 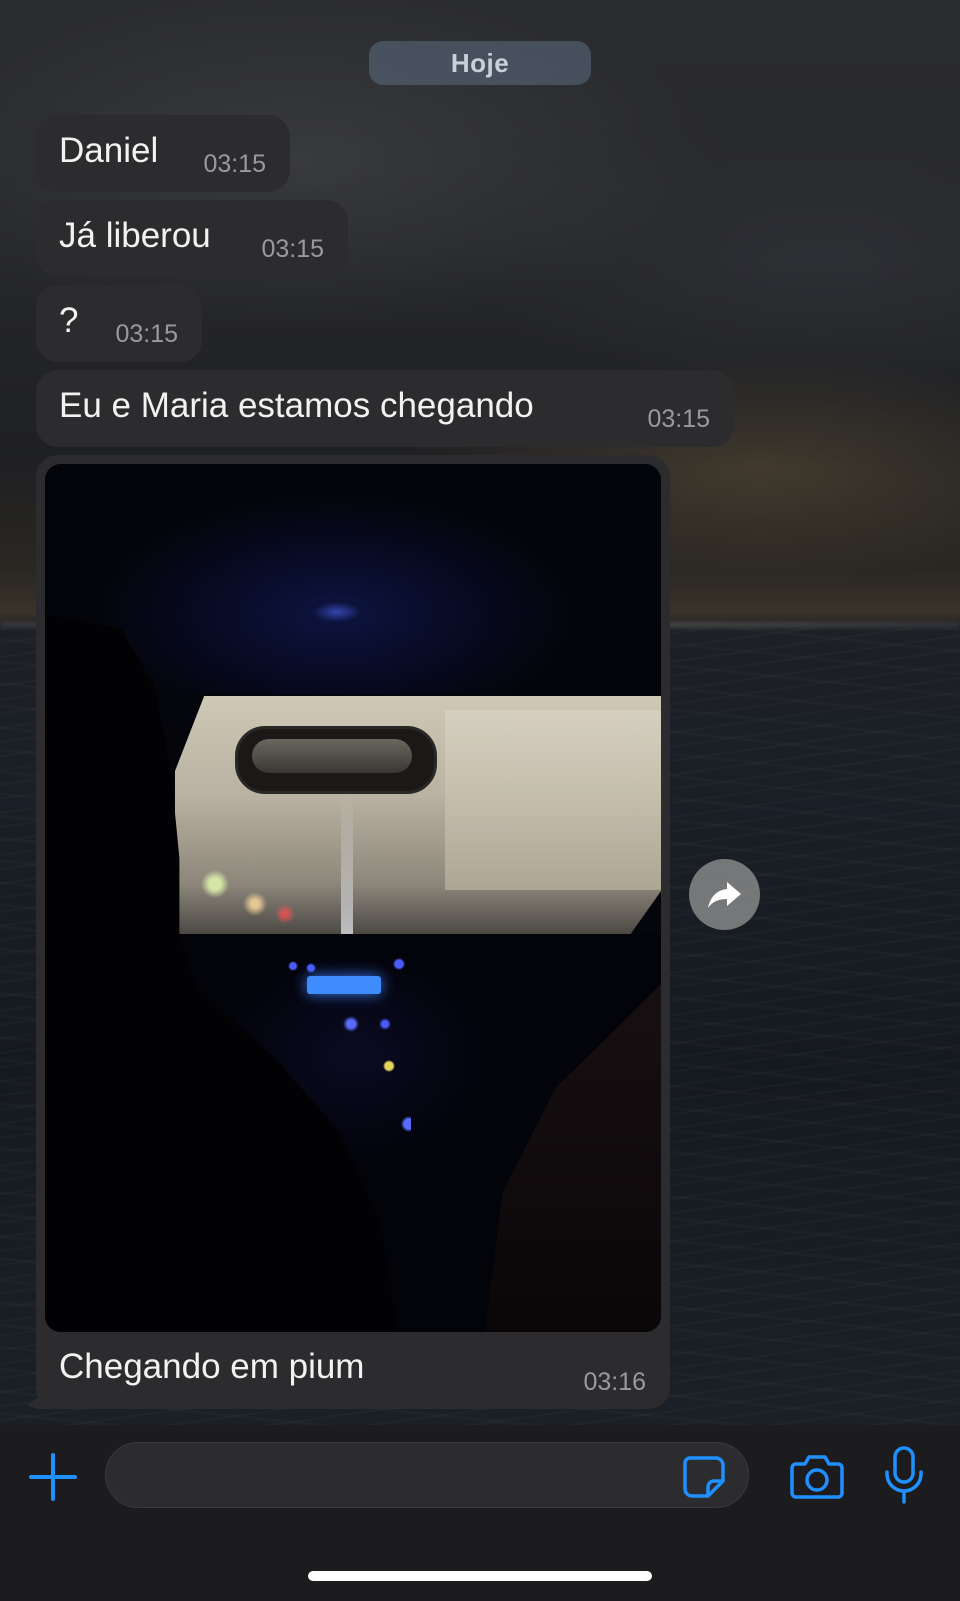 I want to click on message-text: Eu e Maria estamos chegando, so click(x=296, y=405).